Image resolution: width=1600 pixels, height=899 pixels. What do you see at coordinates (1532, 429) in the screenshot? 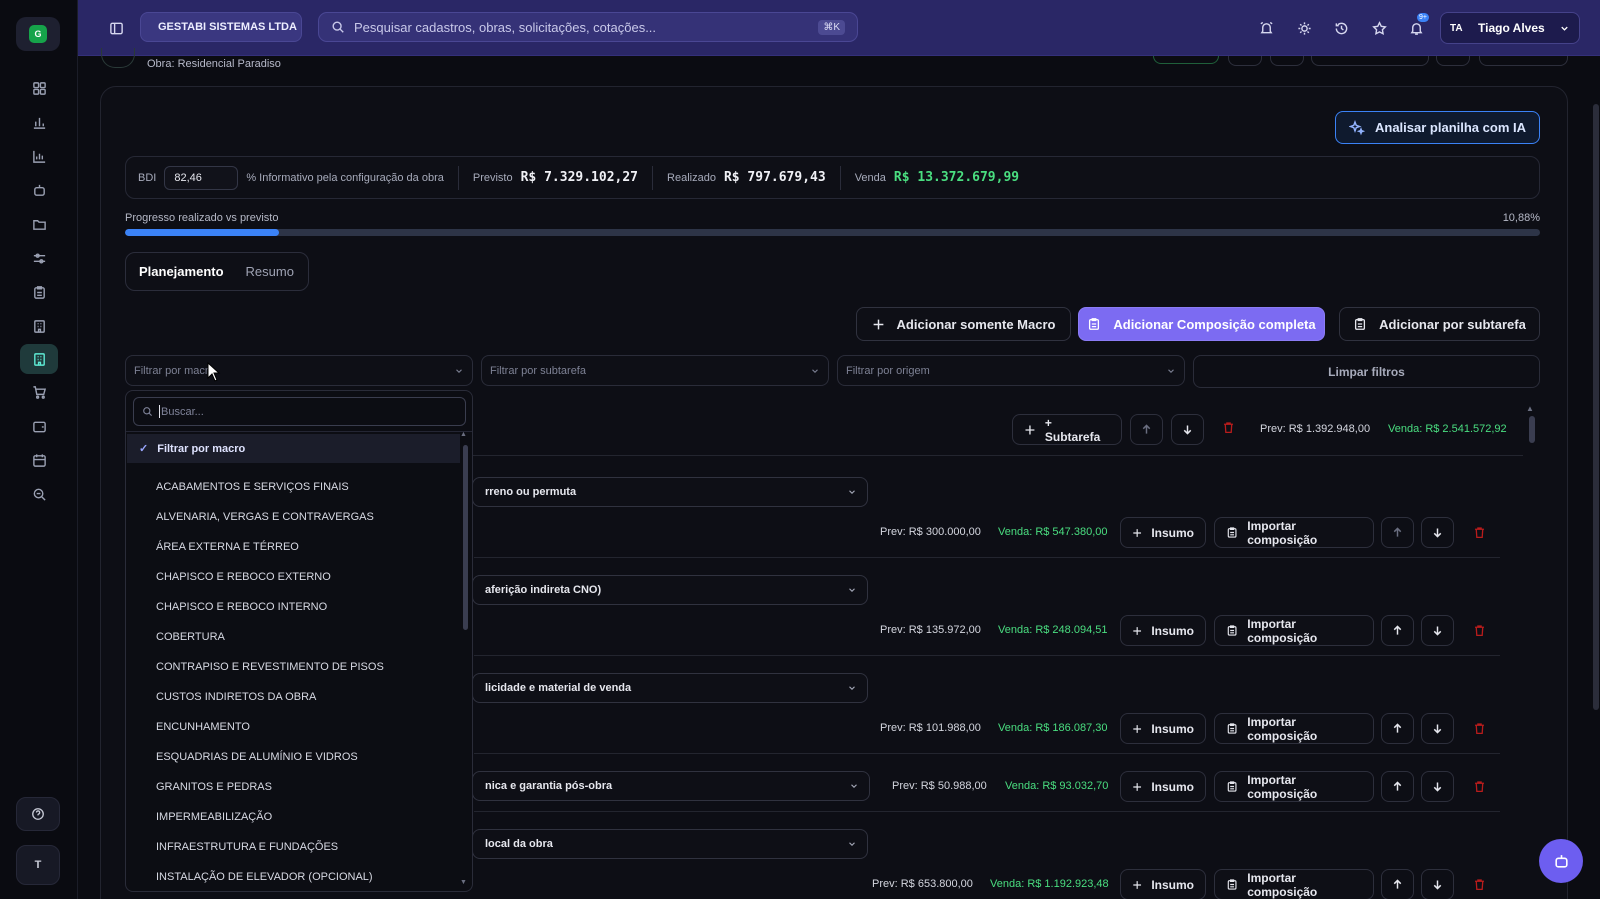
I see `inner-scrollbar` at bounding box center [1532, 429].